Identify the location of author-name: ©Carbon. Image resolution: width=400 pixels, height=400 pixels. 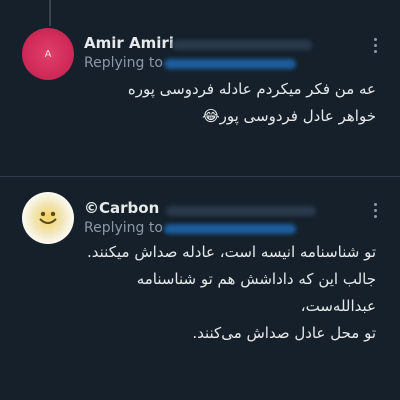
(121, 208).